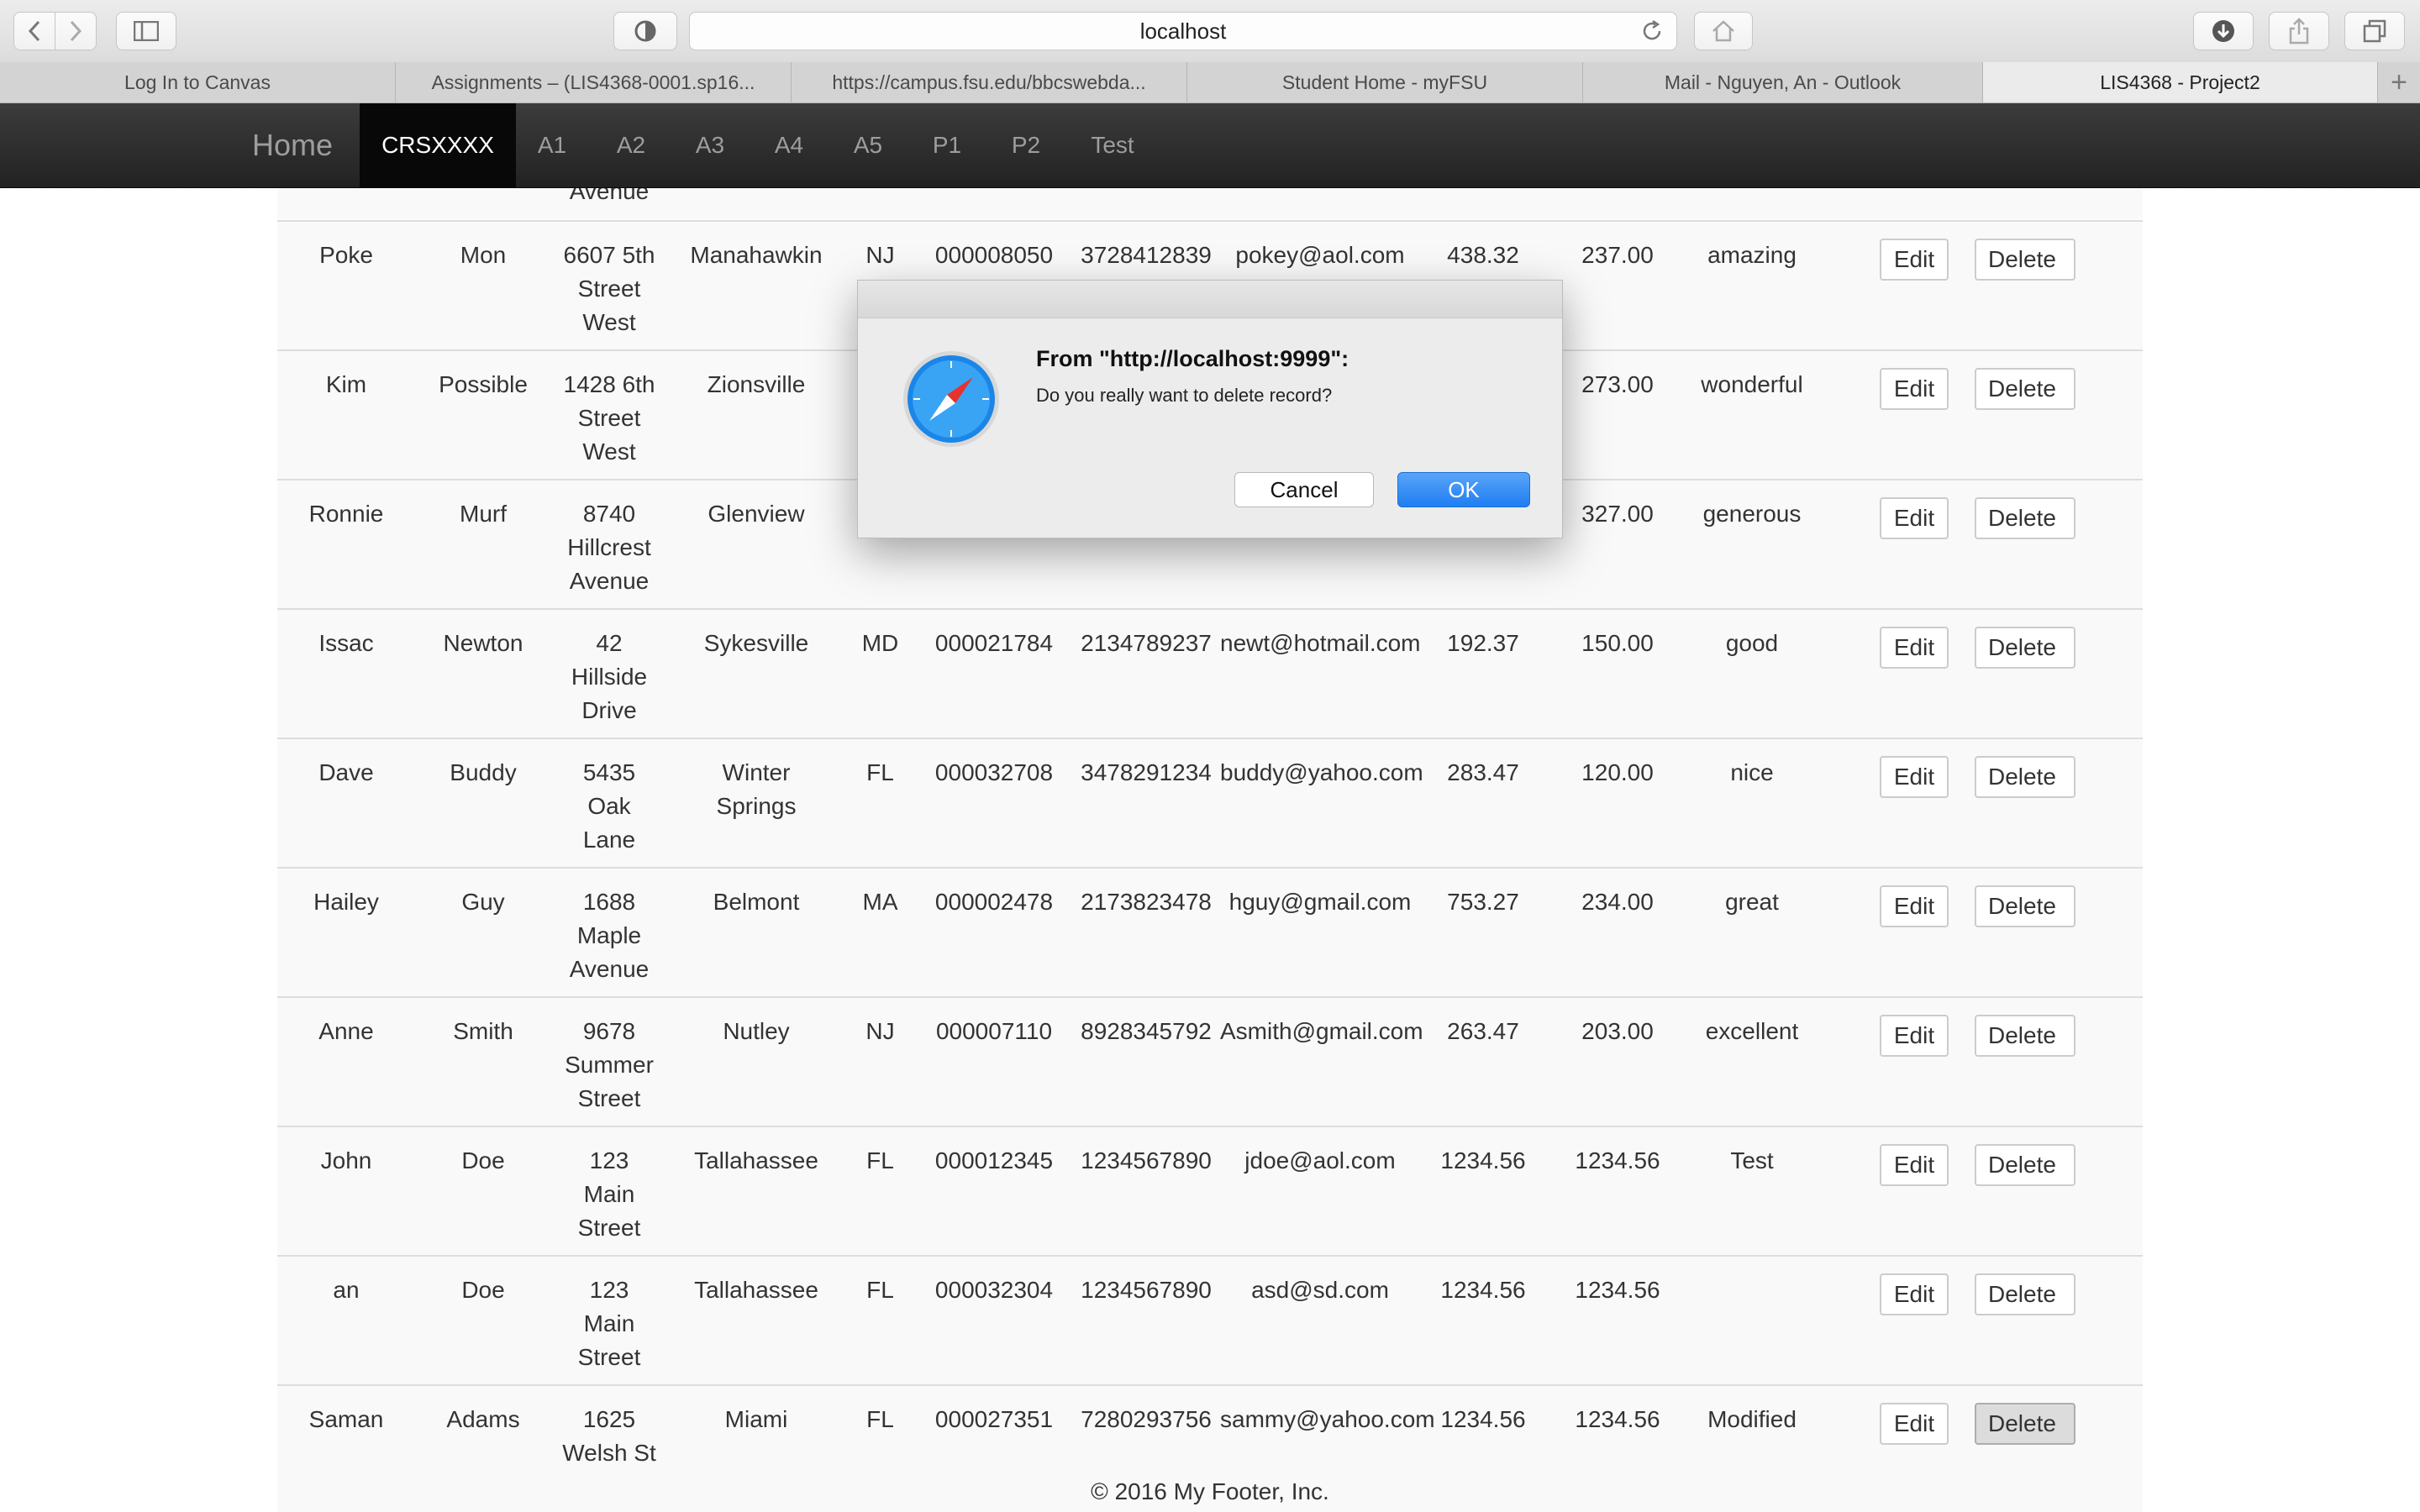 The image size is (2420, 1512). I want to click on cell-balance: 753.27, so click(1483, 902).